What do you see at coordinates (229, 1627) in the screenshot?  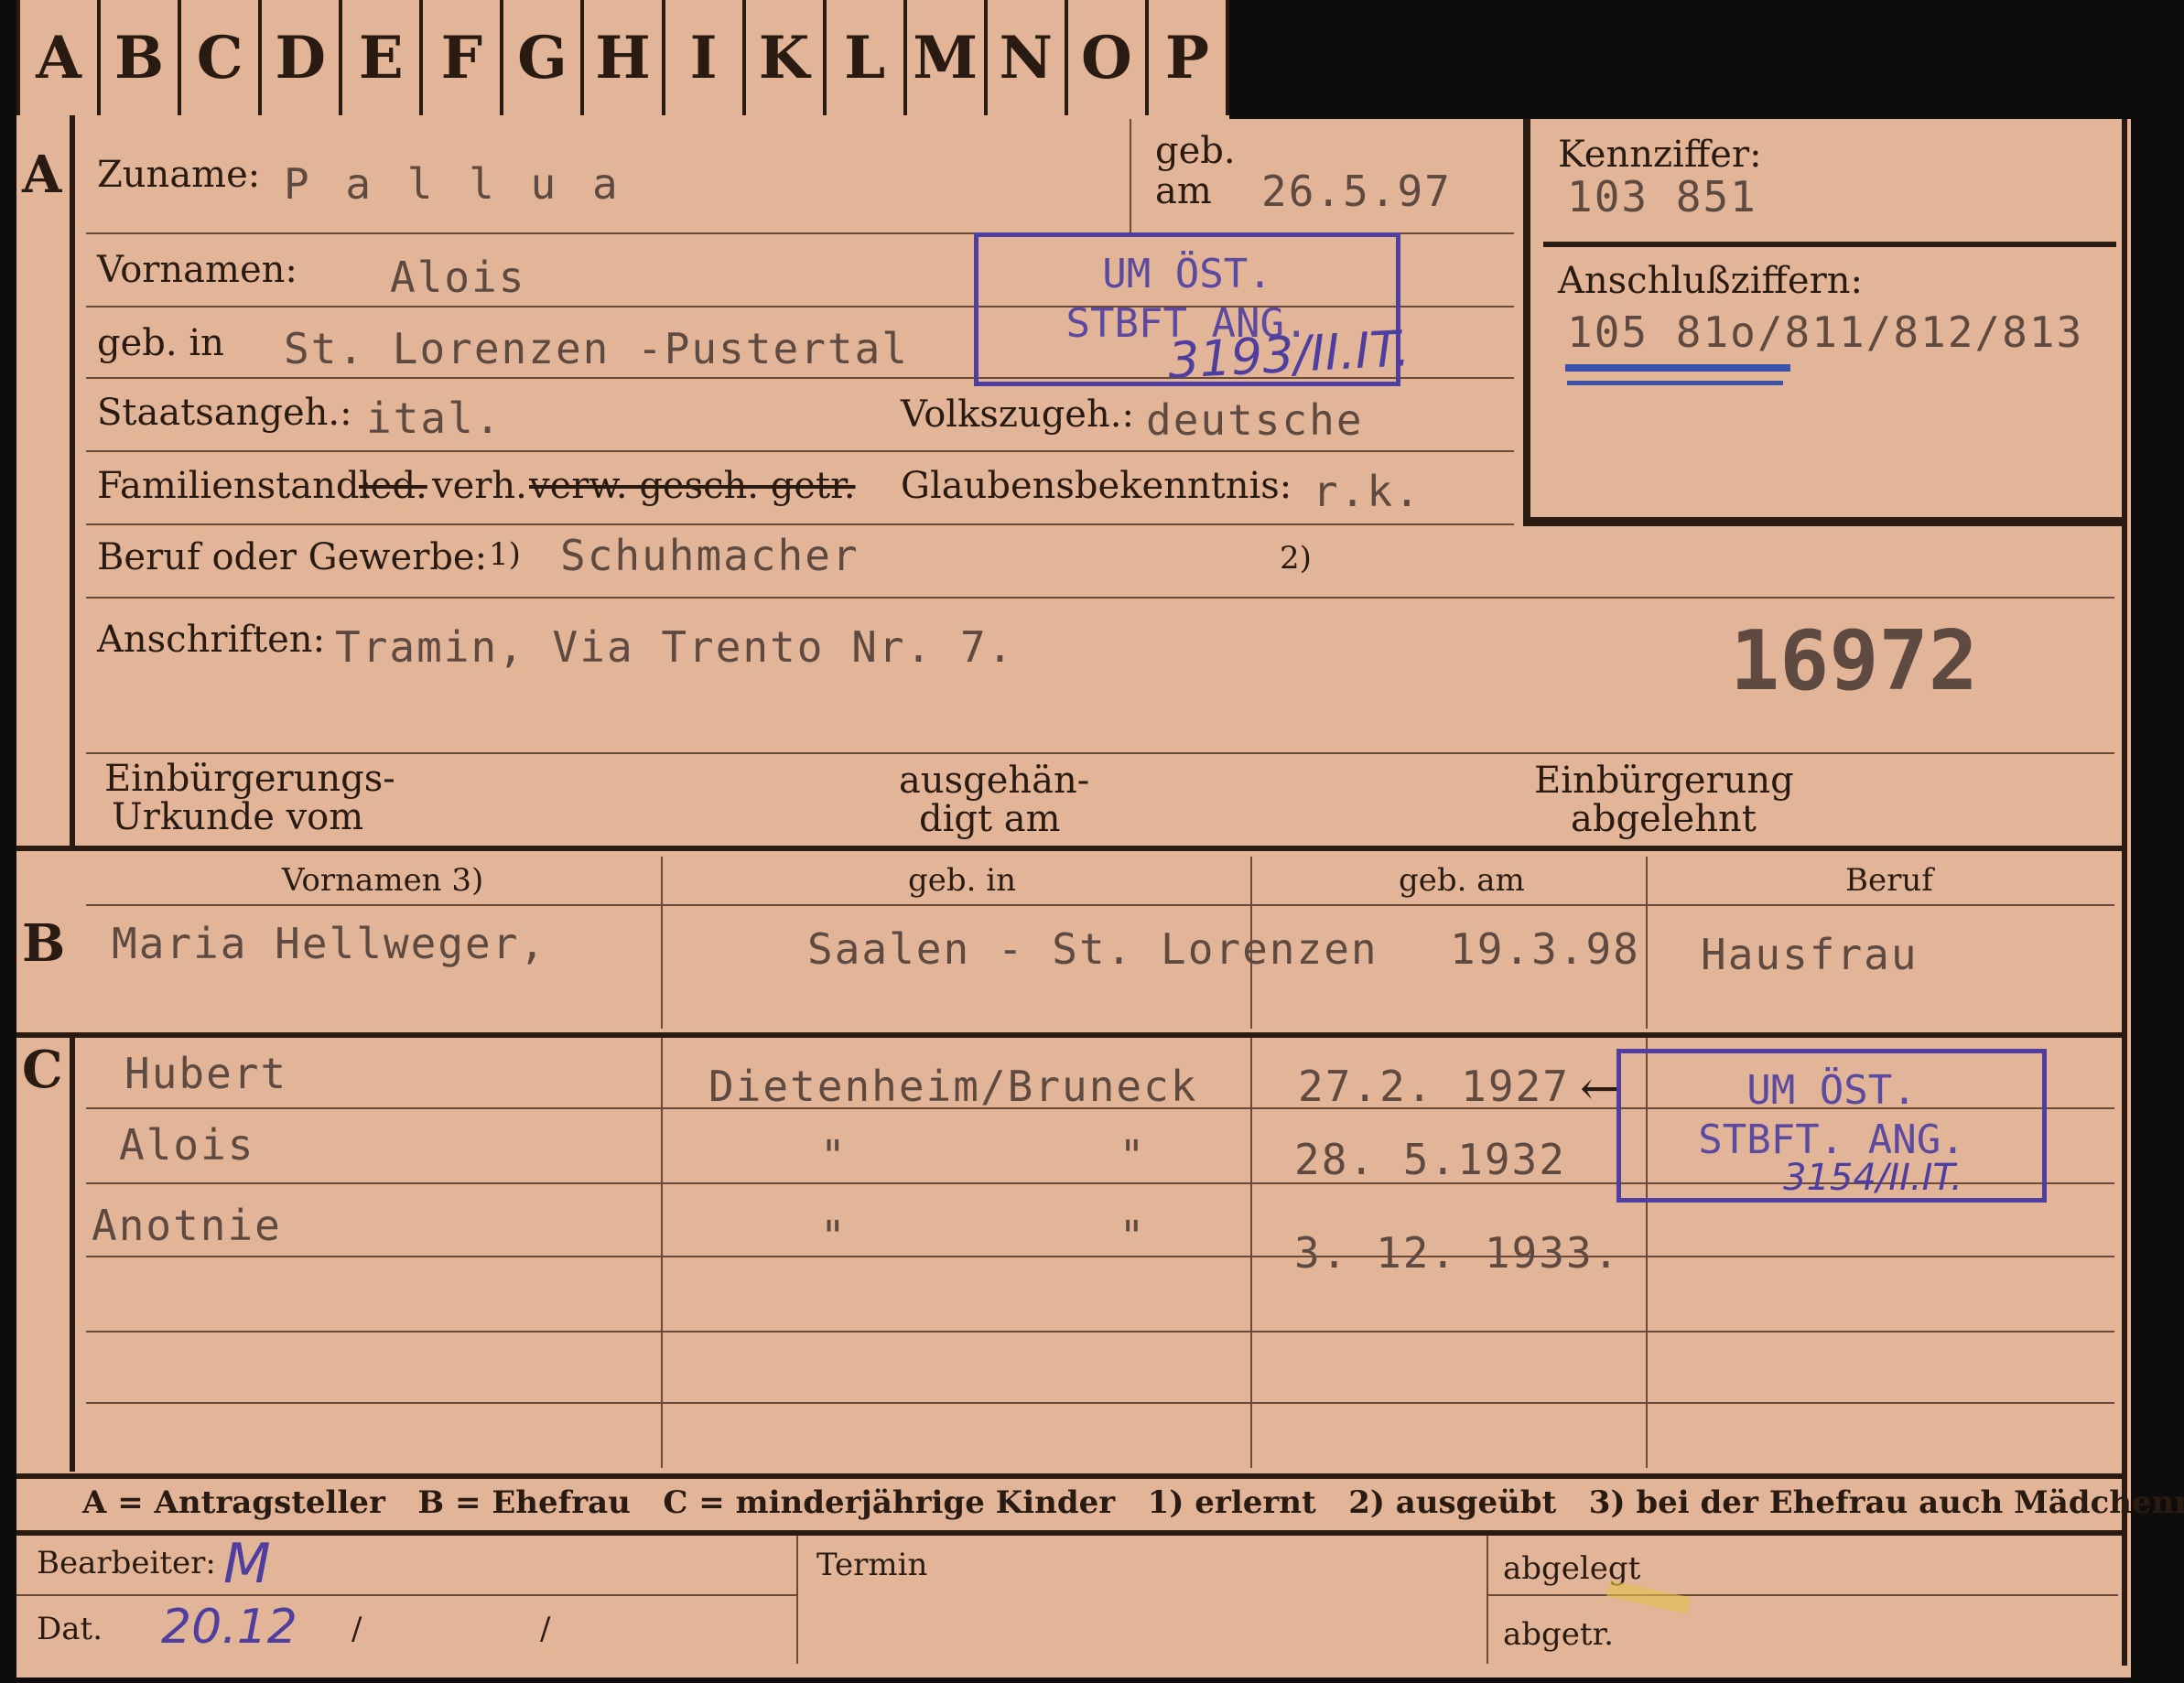 I see `datum-value: 20.12` at bounding box center [229, 1627].